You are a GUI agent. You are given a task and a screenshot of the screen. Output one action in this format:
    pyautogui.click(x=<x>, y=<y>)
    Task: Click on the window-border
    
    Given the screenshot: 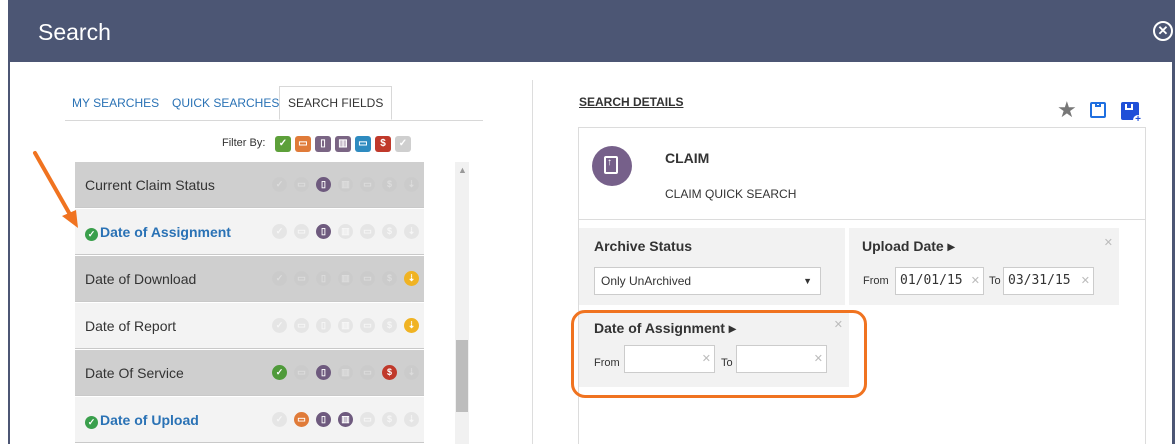 What is the action you would take?
    pyautogui.click(x=9, y=222)
    